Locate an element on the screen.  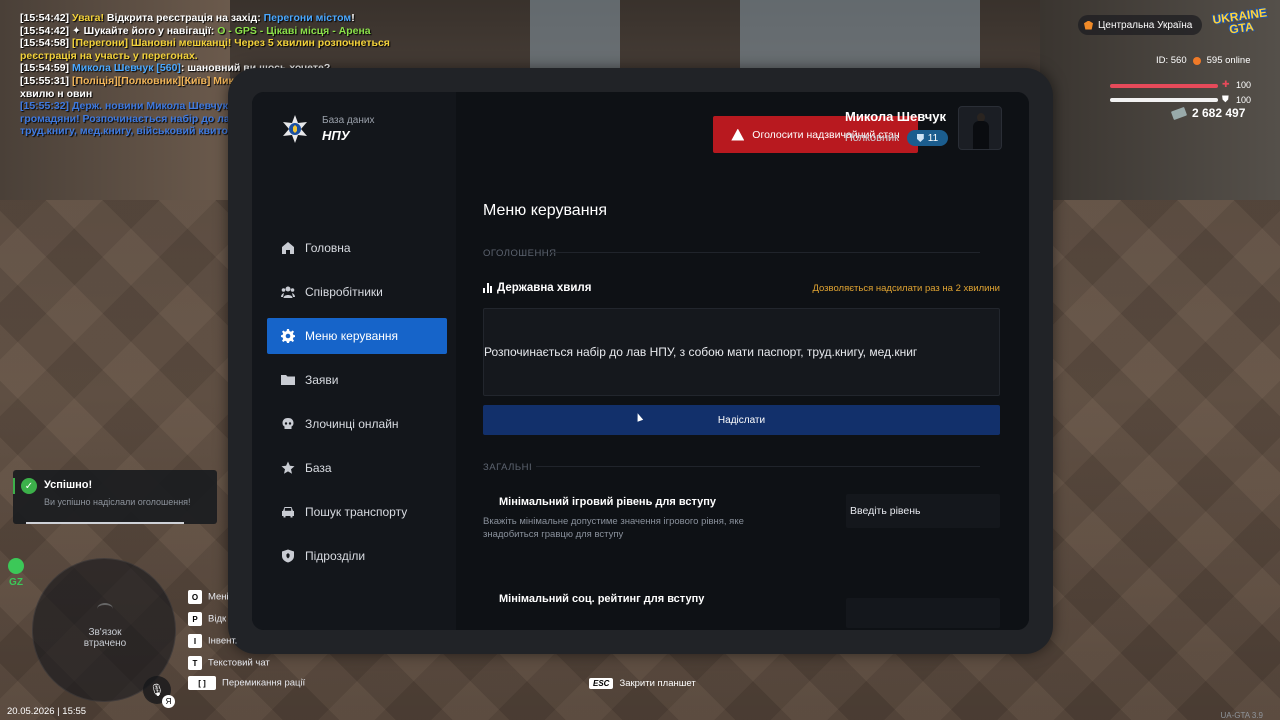
key-hint-label: Перемикання рації is located at coordinates (264, 683).